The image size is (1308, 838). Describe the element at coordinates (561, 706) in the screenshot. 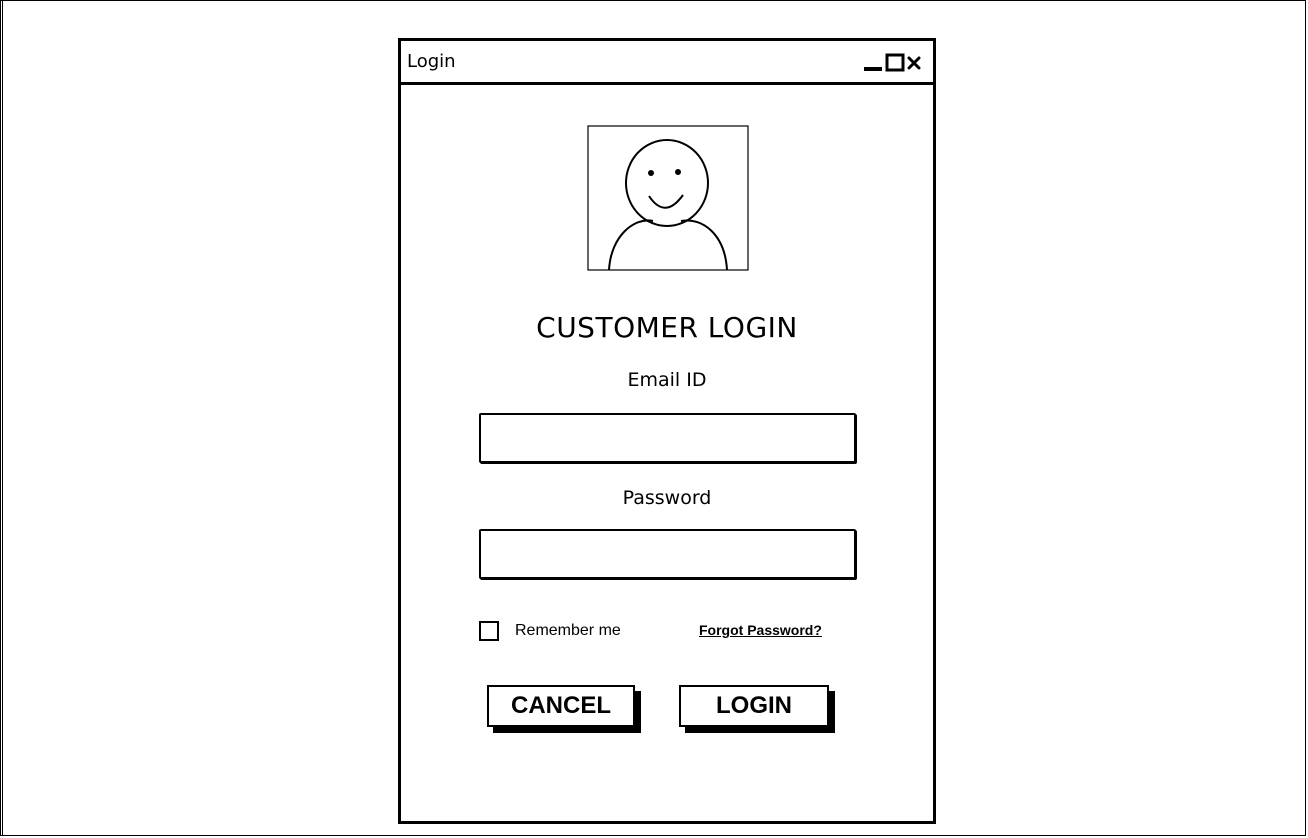

I see `cancel-button: CANCEL` at that location.